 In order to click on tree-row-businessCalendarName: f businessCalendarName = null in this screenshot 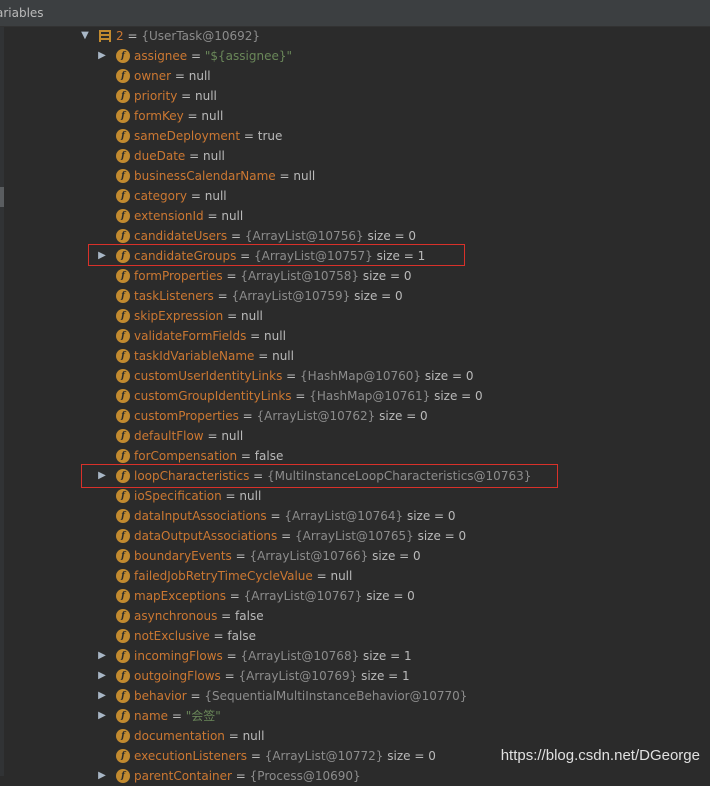, I will do `click(355, 176)`.